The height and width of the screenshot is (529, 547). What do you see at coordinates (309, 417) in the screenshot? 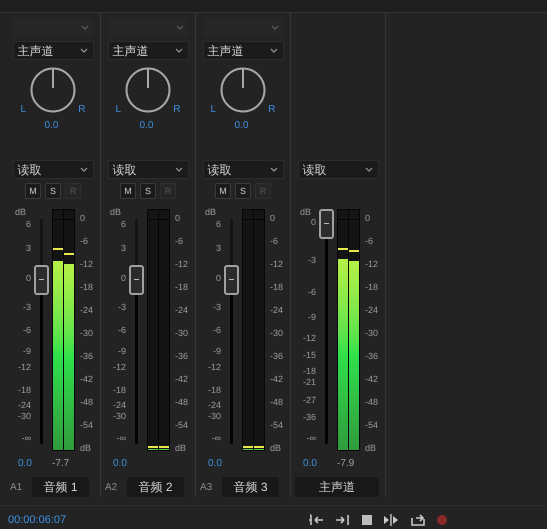
I see `fader-scale-label: -36` at bounding box center [309, 417].